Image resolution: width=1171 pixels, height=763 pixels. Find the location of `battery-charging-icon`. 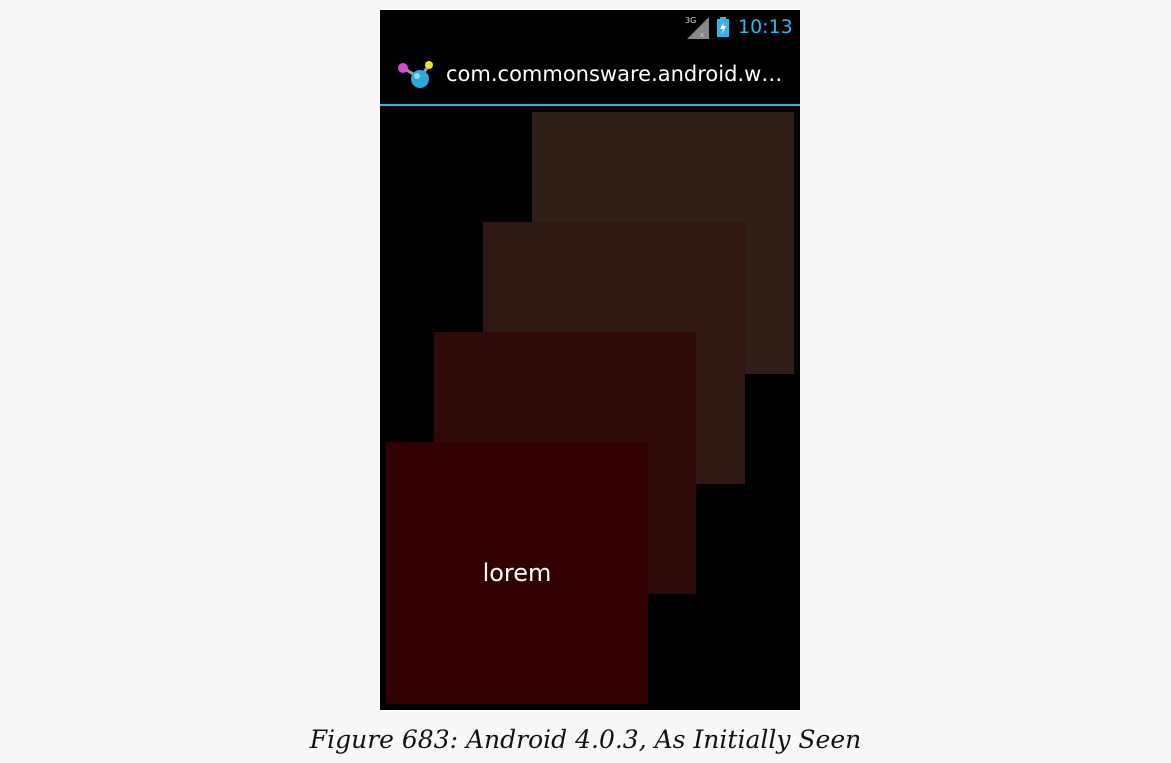

battery-charging-icon is located at coordinates (723, 27).